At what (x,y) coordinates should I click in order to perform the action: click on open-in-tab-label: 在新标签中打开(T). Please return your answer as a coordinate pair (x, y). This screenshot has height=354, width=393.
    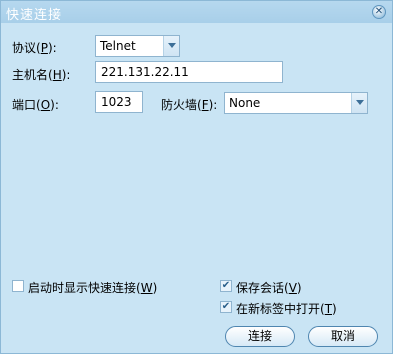
    Looking at the image, I should click on (286, 309).